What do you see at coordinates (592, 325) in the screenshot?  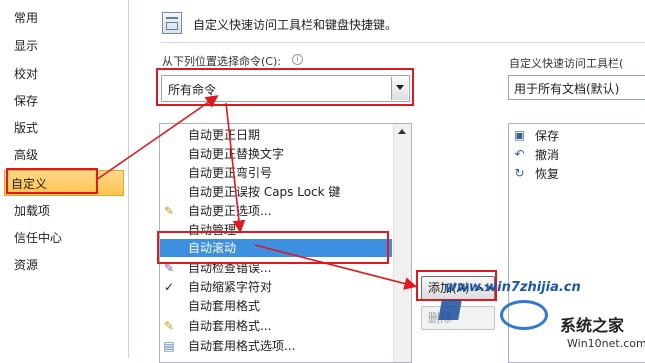 I see `watermark-brand: 系统之家` at bounding box center [592, 325].